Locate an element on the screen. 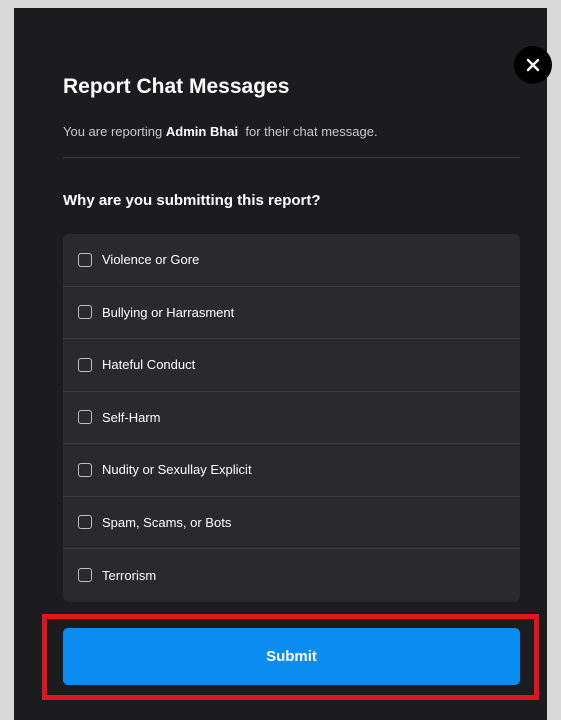  reason-label: Nudity or Sexullay Explicit is located at coordinates (177, 470).